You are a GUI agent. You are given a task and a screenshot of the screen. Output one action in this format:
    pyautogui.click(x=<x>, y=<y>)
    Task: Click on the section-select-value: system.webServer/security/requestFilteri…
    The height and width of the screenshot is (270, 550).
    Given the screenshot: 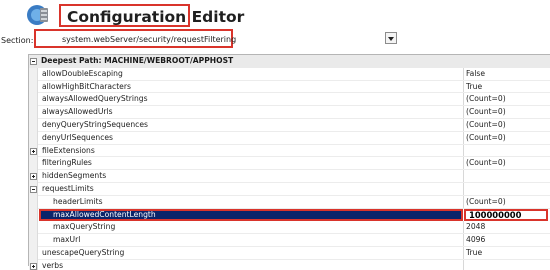 What is the action you would take?
    pyautogui.click(x=149, y=39)
    